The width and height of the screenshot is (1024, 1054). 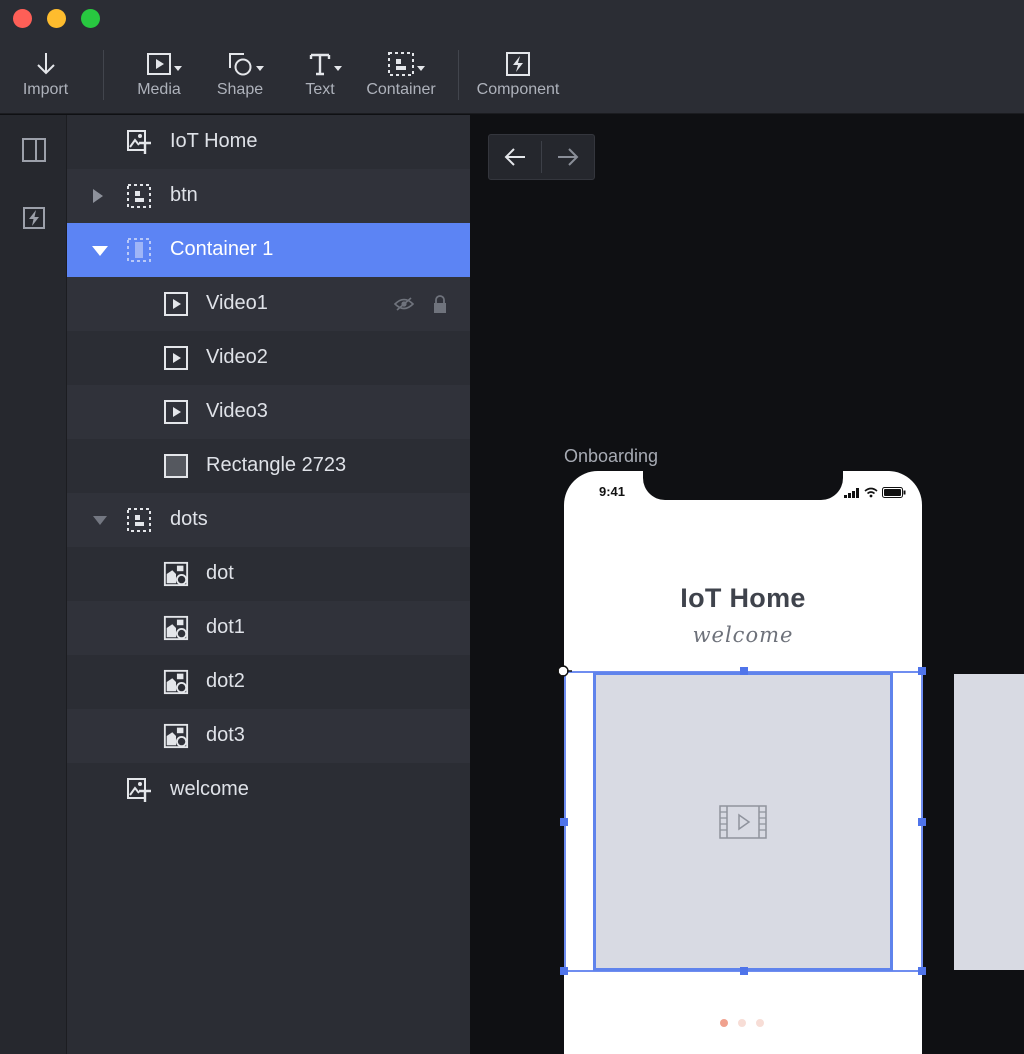 I want to click on back-button, so click(x=515, y=157).